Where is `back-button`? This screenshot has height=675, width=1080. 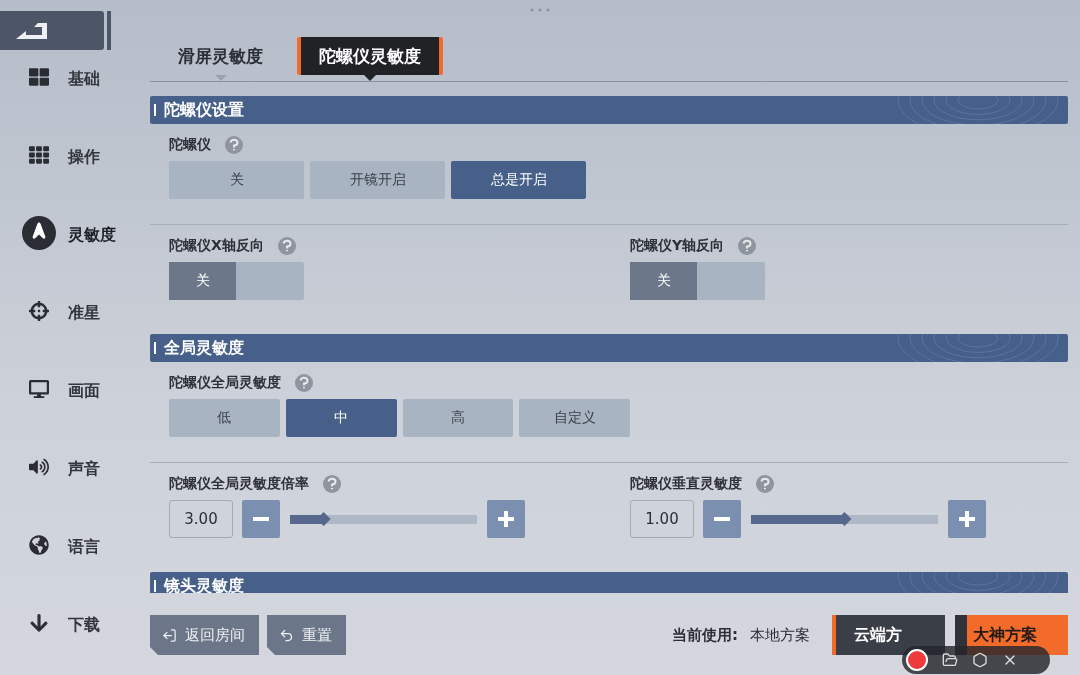
back-button is located at coordinates (52, 30).